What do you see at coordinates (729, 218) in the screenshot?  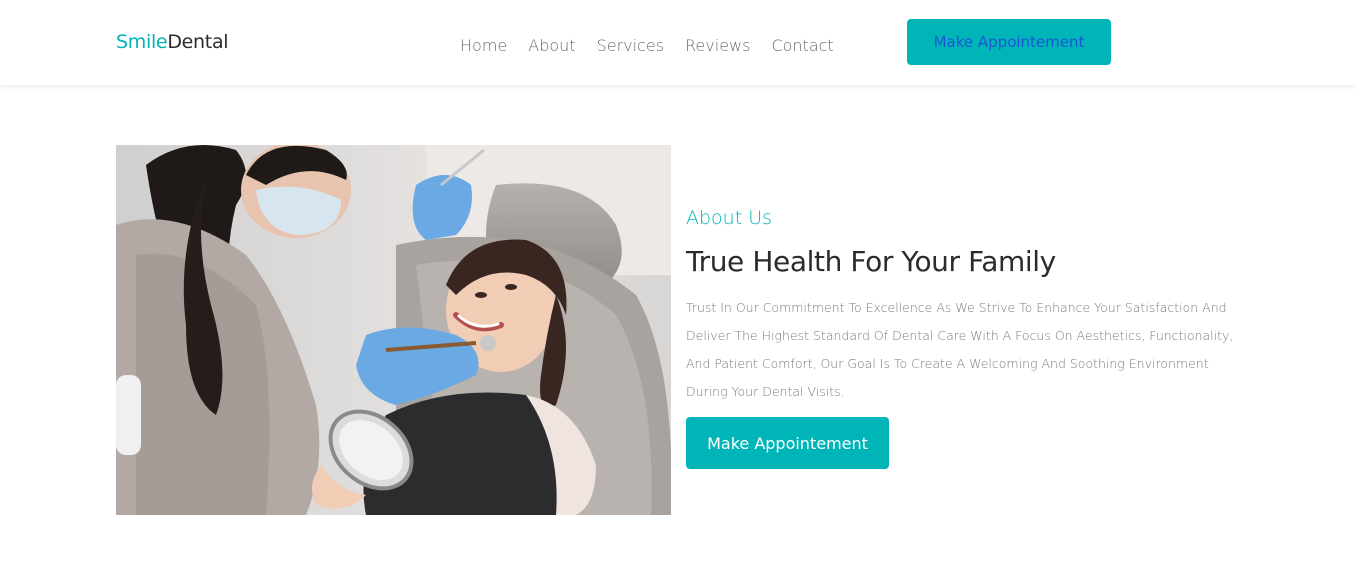 I see `section-label: About Us` at bounding box center [729, 218].